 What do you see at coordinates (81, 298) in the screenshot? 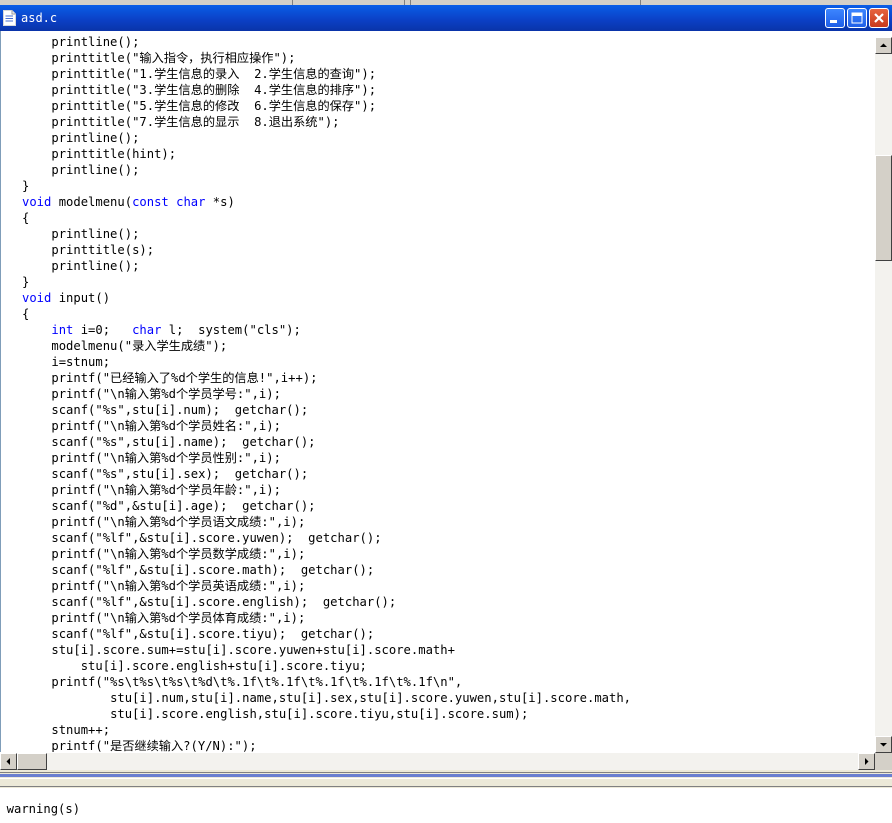
I see `code-token: input()` at bounding box center [81, 298].